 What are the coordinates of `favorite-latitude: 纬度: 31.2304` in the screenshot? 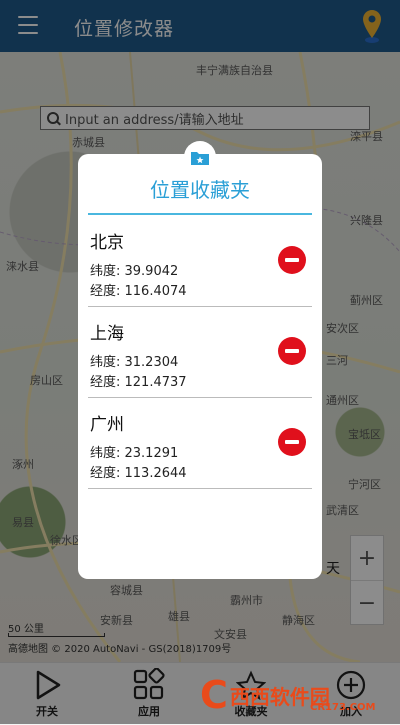 It's located at (134, 362).